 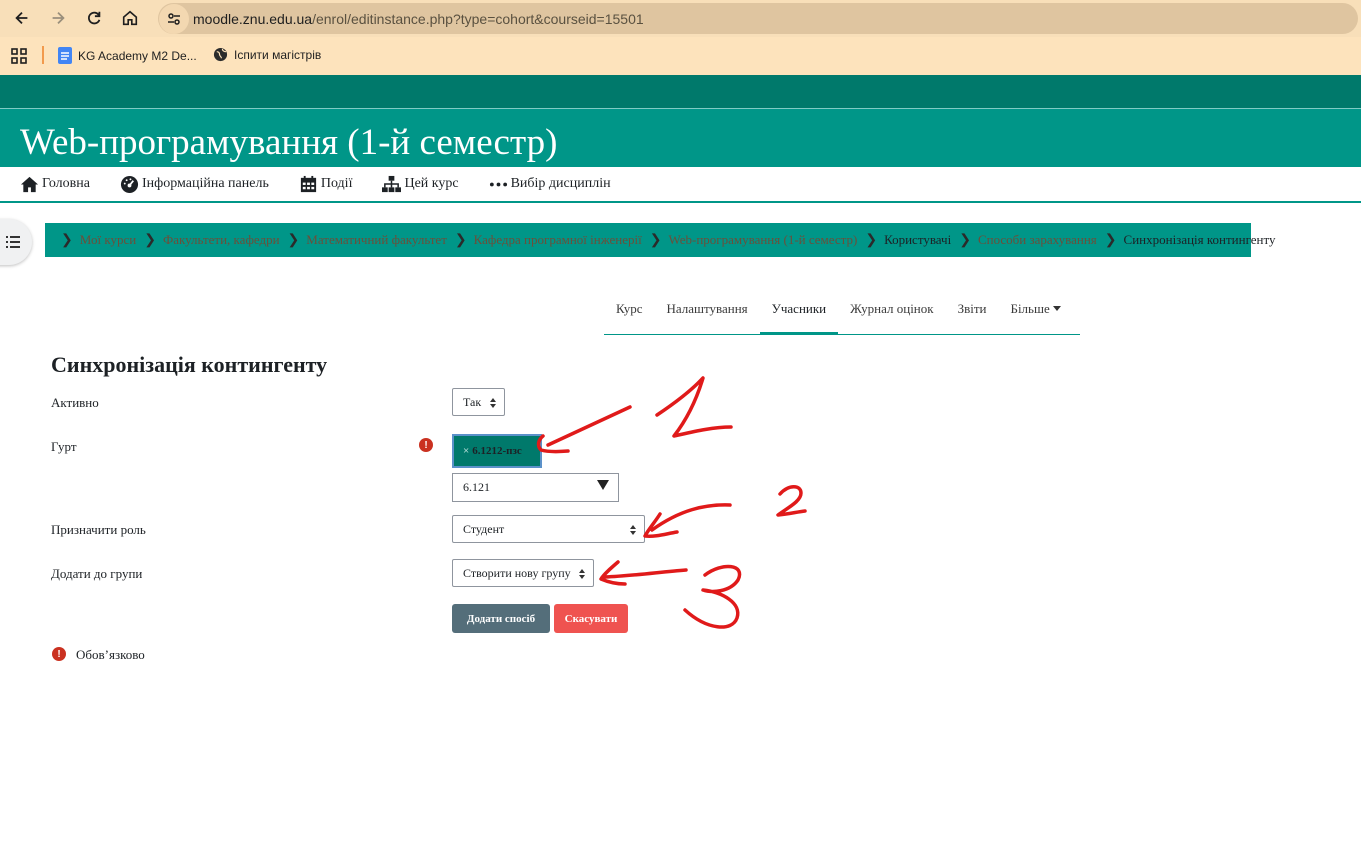 What do you see at coordinates (1056, 308) in the screenshot?
I see `caret-down-icon` at bounding box center [1056, 308].